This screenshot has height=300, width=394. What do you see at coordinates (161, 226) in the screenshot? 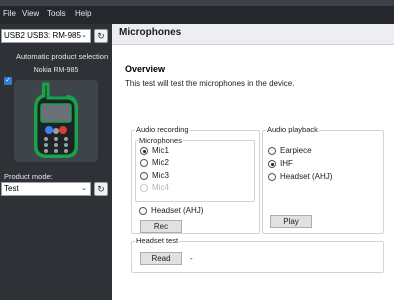
I see `rec-button: Rec` at bounding box center [161, 226].